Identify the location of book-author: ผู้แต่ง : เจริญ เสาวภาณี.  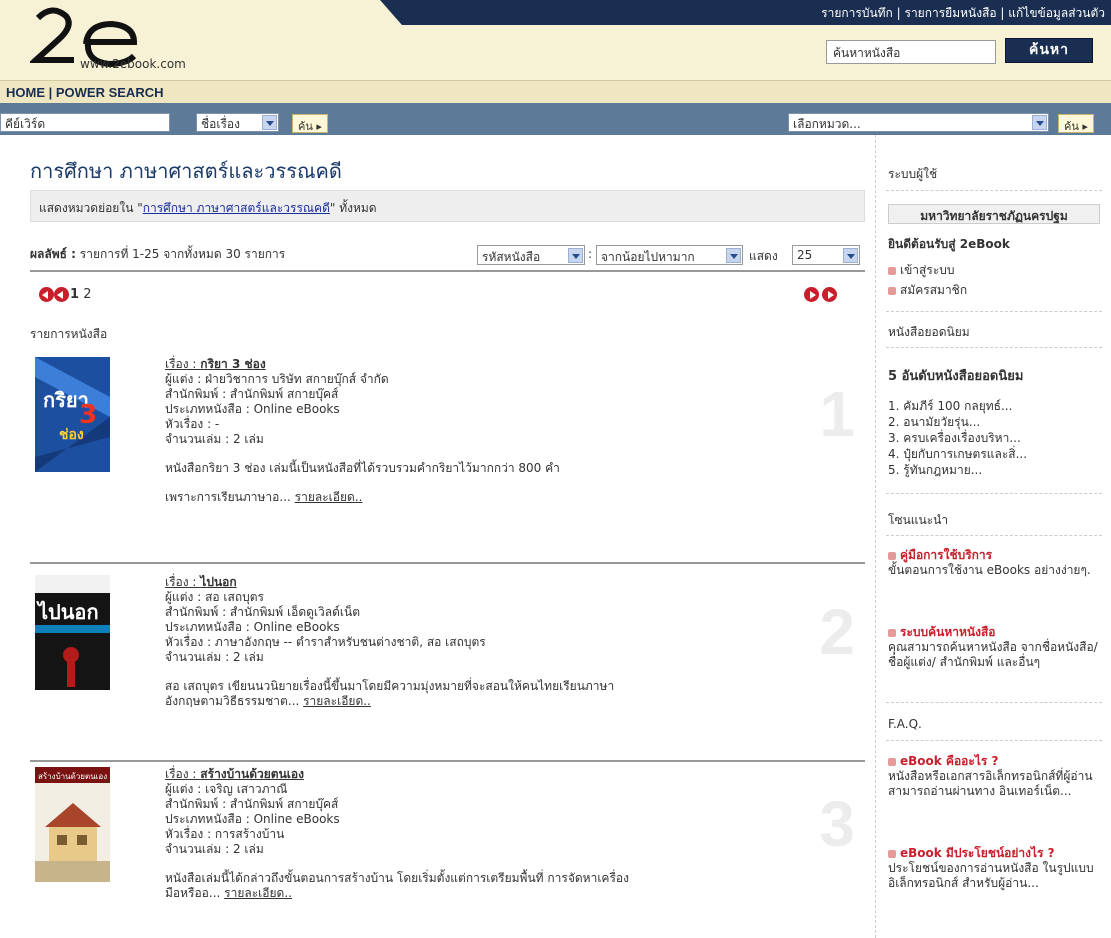
(226, 789).